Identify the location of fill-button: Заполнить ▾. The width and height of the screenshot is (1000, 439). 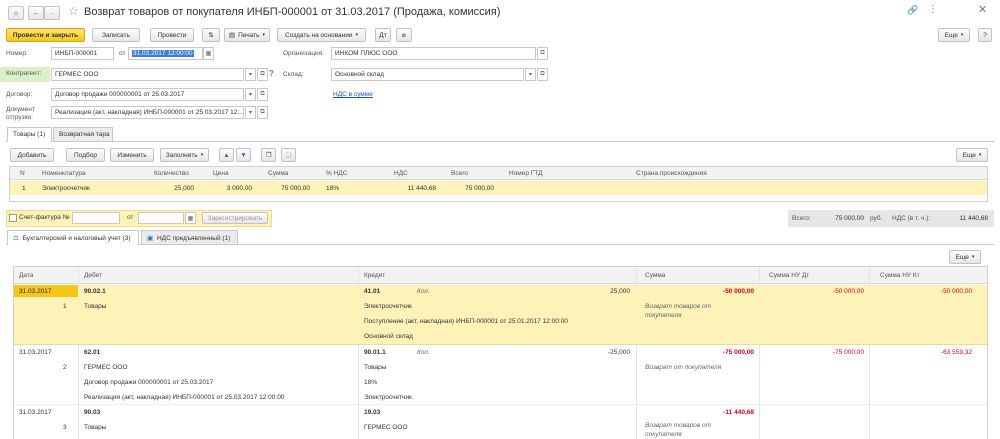
(184, 155).